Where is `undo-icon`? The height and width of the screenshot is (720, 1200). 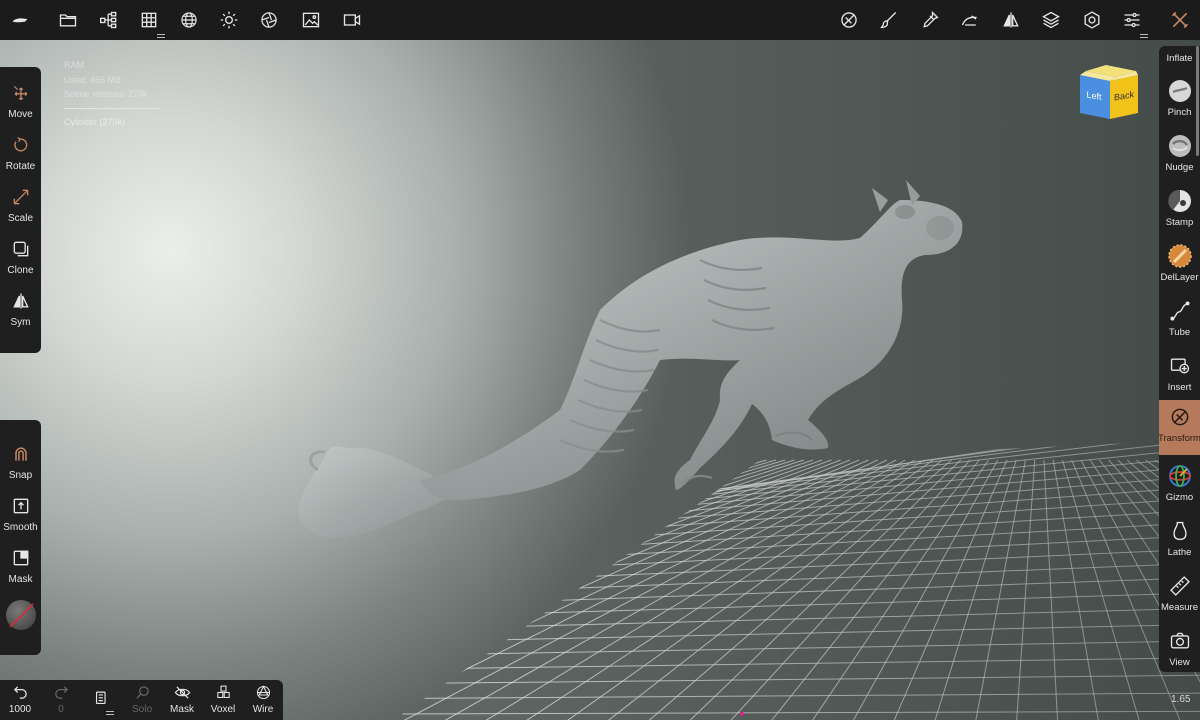 undo-icon is located at coordinates (20, 692).